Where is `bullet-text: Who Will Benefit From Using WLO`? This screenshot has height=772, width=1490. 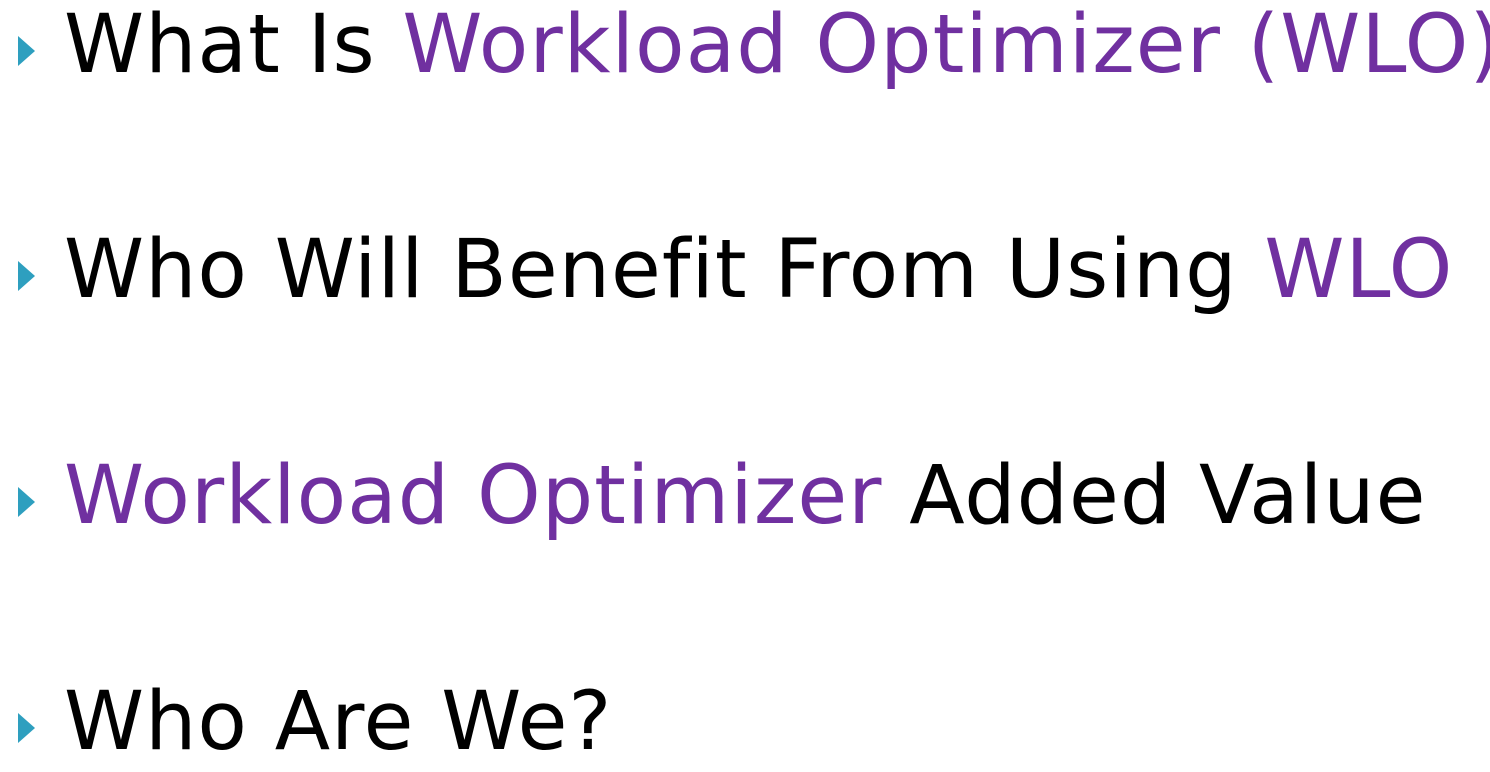 bullet-text: Who Will Benefit From Using WLO is located at coordinates (758, 270).